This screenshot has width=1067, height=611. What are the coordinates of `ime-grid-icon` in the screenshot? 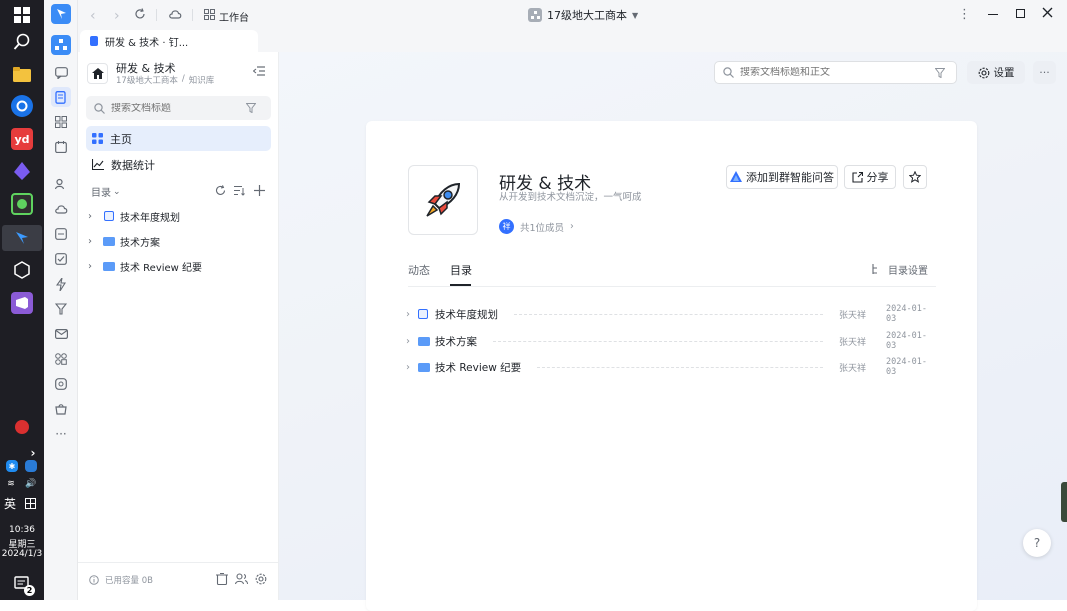 It's located at (30, 503).